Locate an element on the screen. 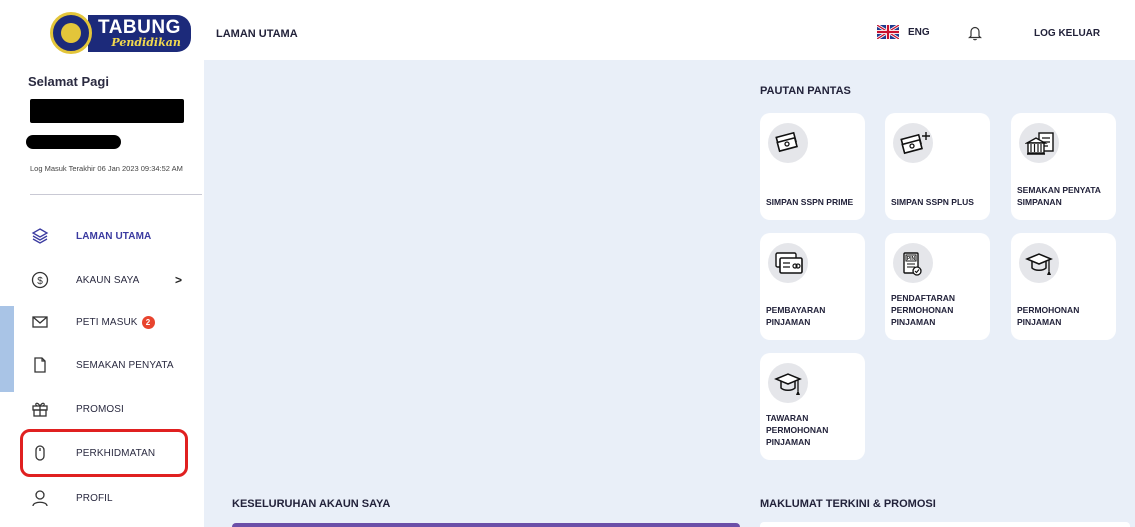  sidebar-item-akaun-saya: $ AKAUN SAYA > is located at coordinates (116, 280).